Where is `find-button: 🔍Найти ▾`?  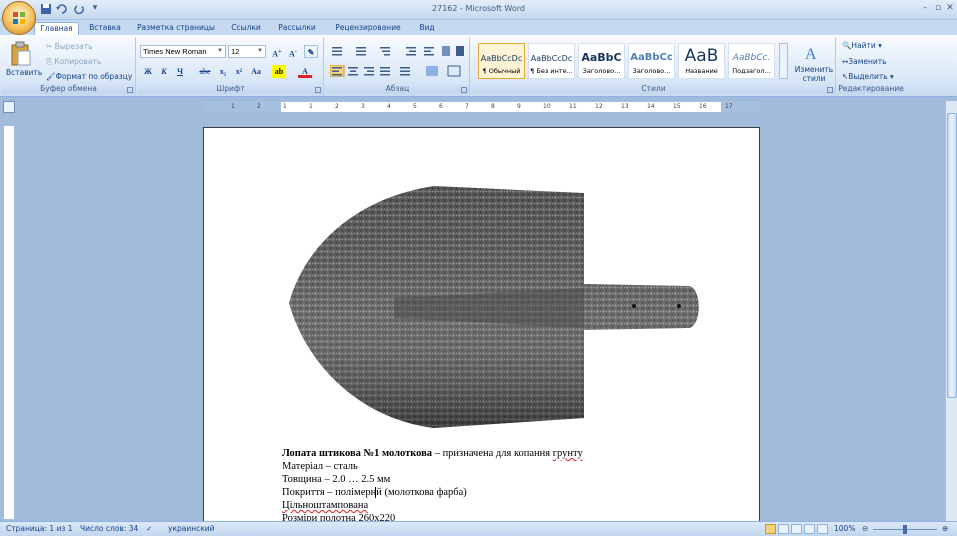
find-button: 🔍Найти ▾ is located at coordinates (862, 45).